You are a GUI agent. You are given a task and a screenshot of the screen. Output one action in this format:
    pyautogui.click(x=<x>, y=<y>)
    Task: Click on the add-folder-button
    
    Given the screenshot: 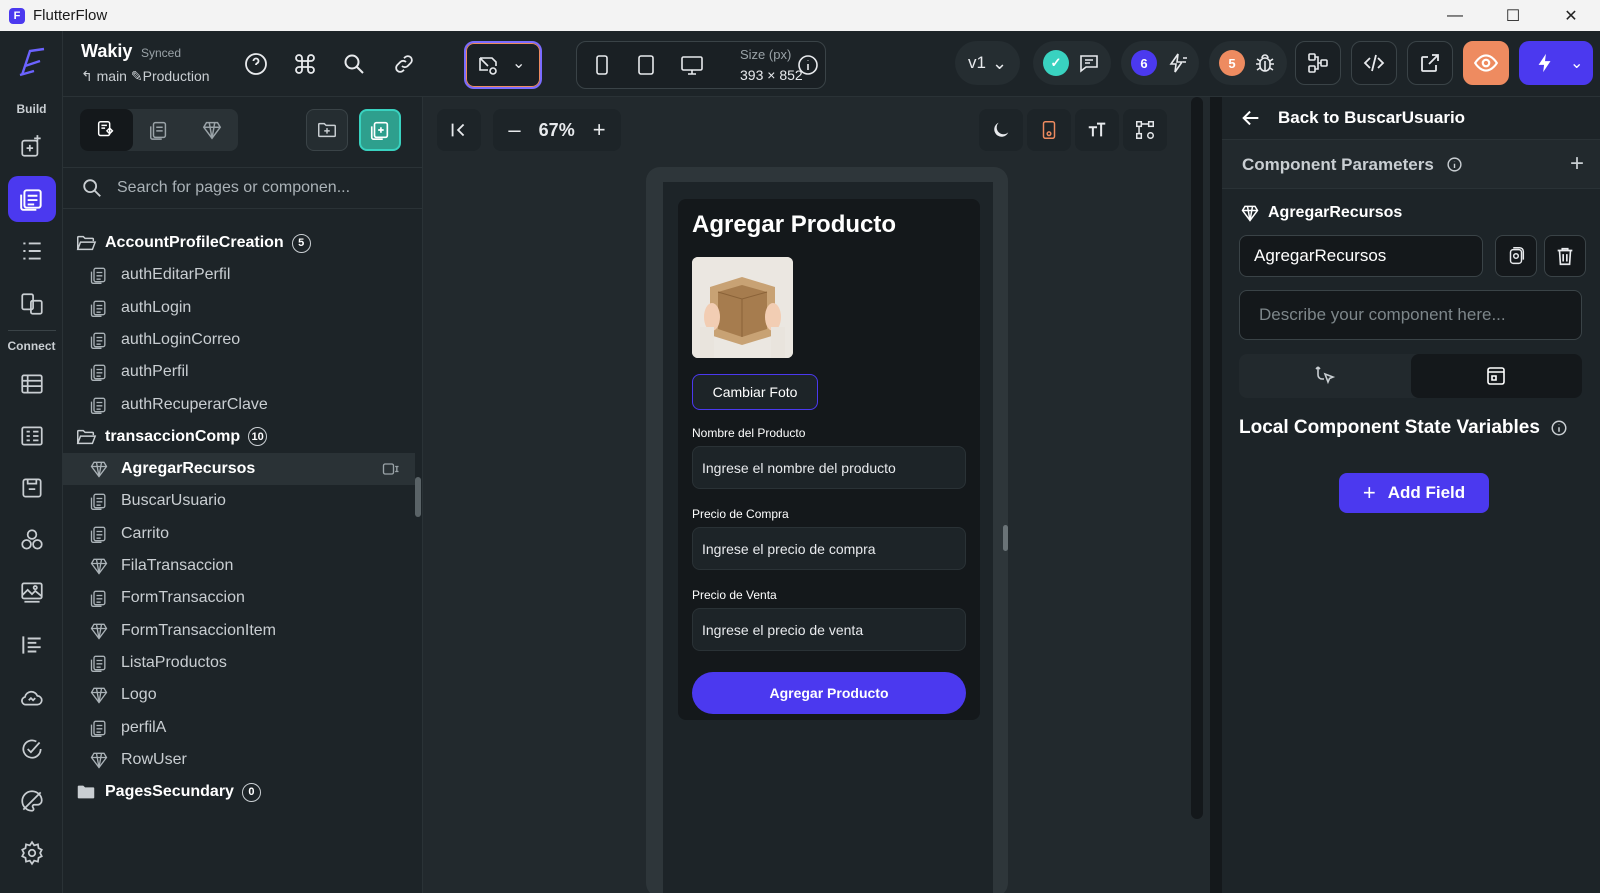 What is the action you would take?
    pyautogui.click(x=327, y=130)
    